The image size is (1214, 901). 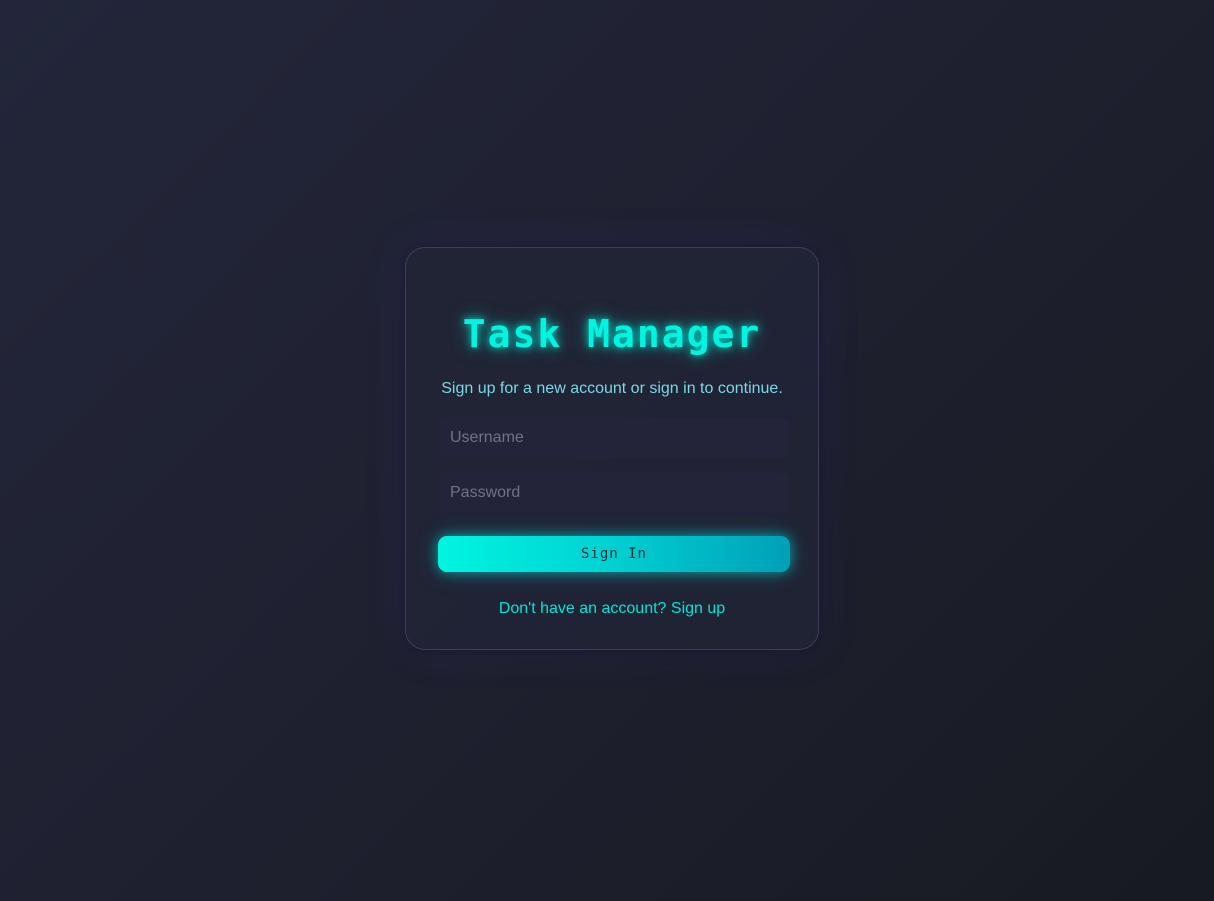 What do you see at coordinates (613, 493) in the screenshot?
I see `password-input` at bounding box center [613, 493].